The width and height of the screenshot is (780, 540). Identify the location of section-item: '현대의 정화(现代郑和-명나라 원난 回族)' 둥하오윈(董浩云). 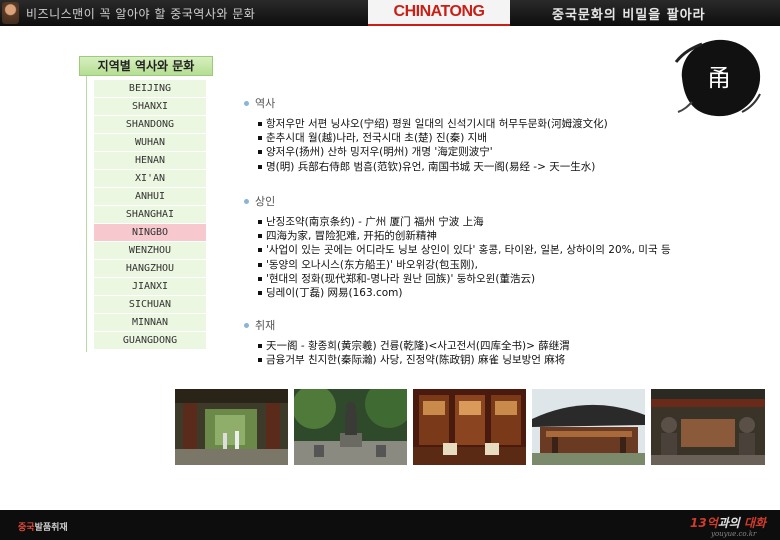
(464, 279).